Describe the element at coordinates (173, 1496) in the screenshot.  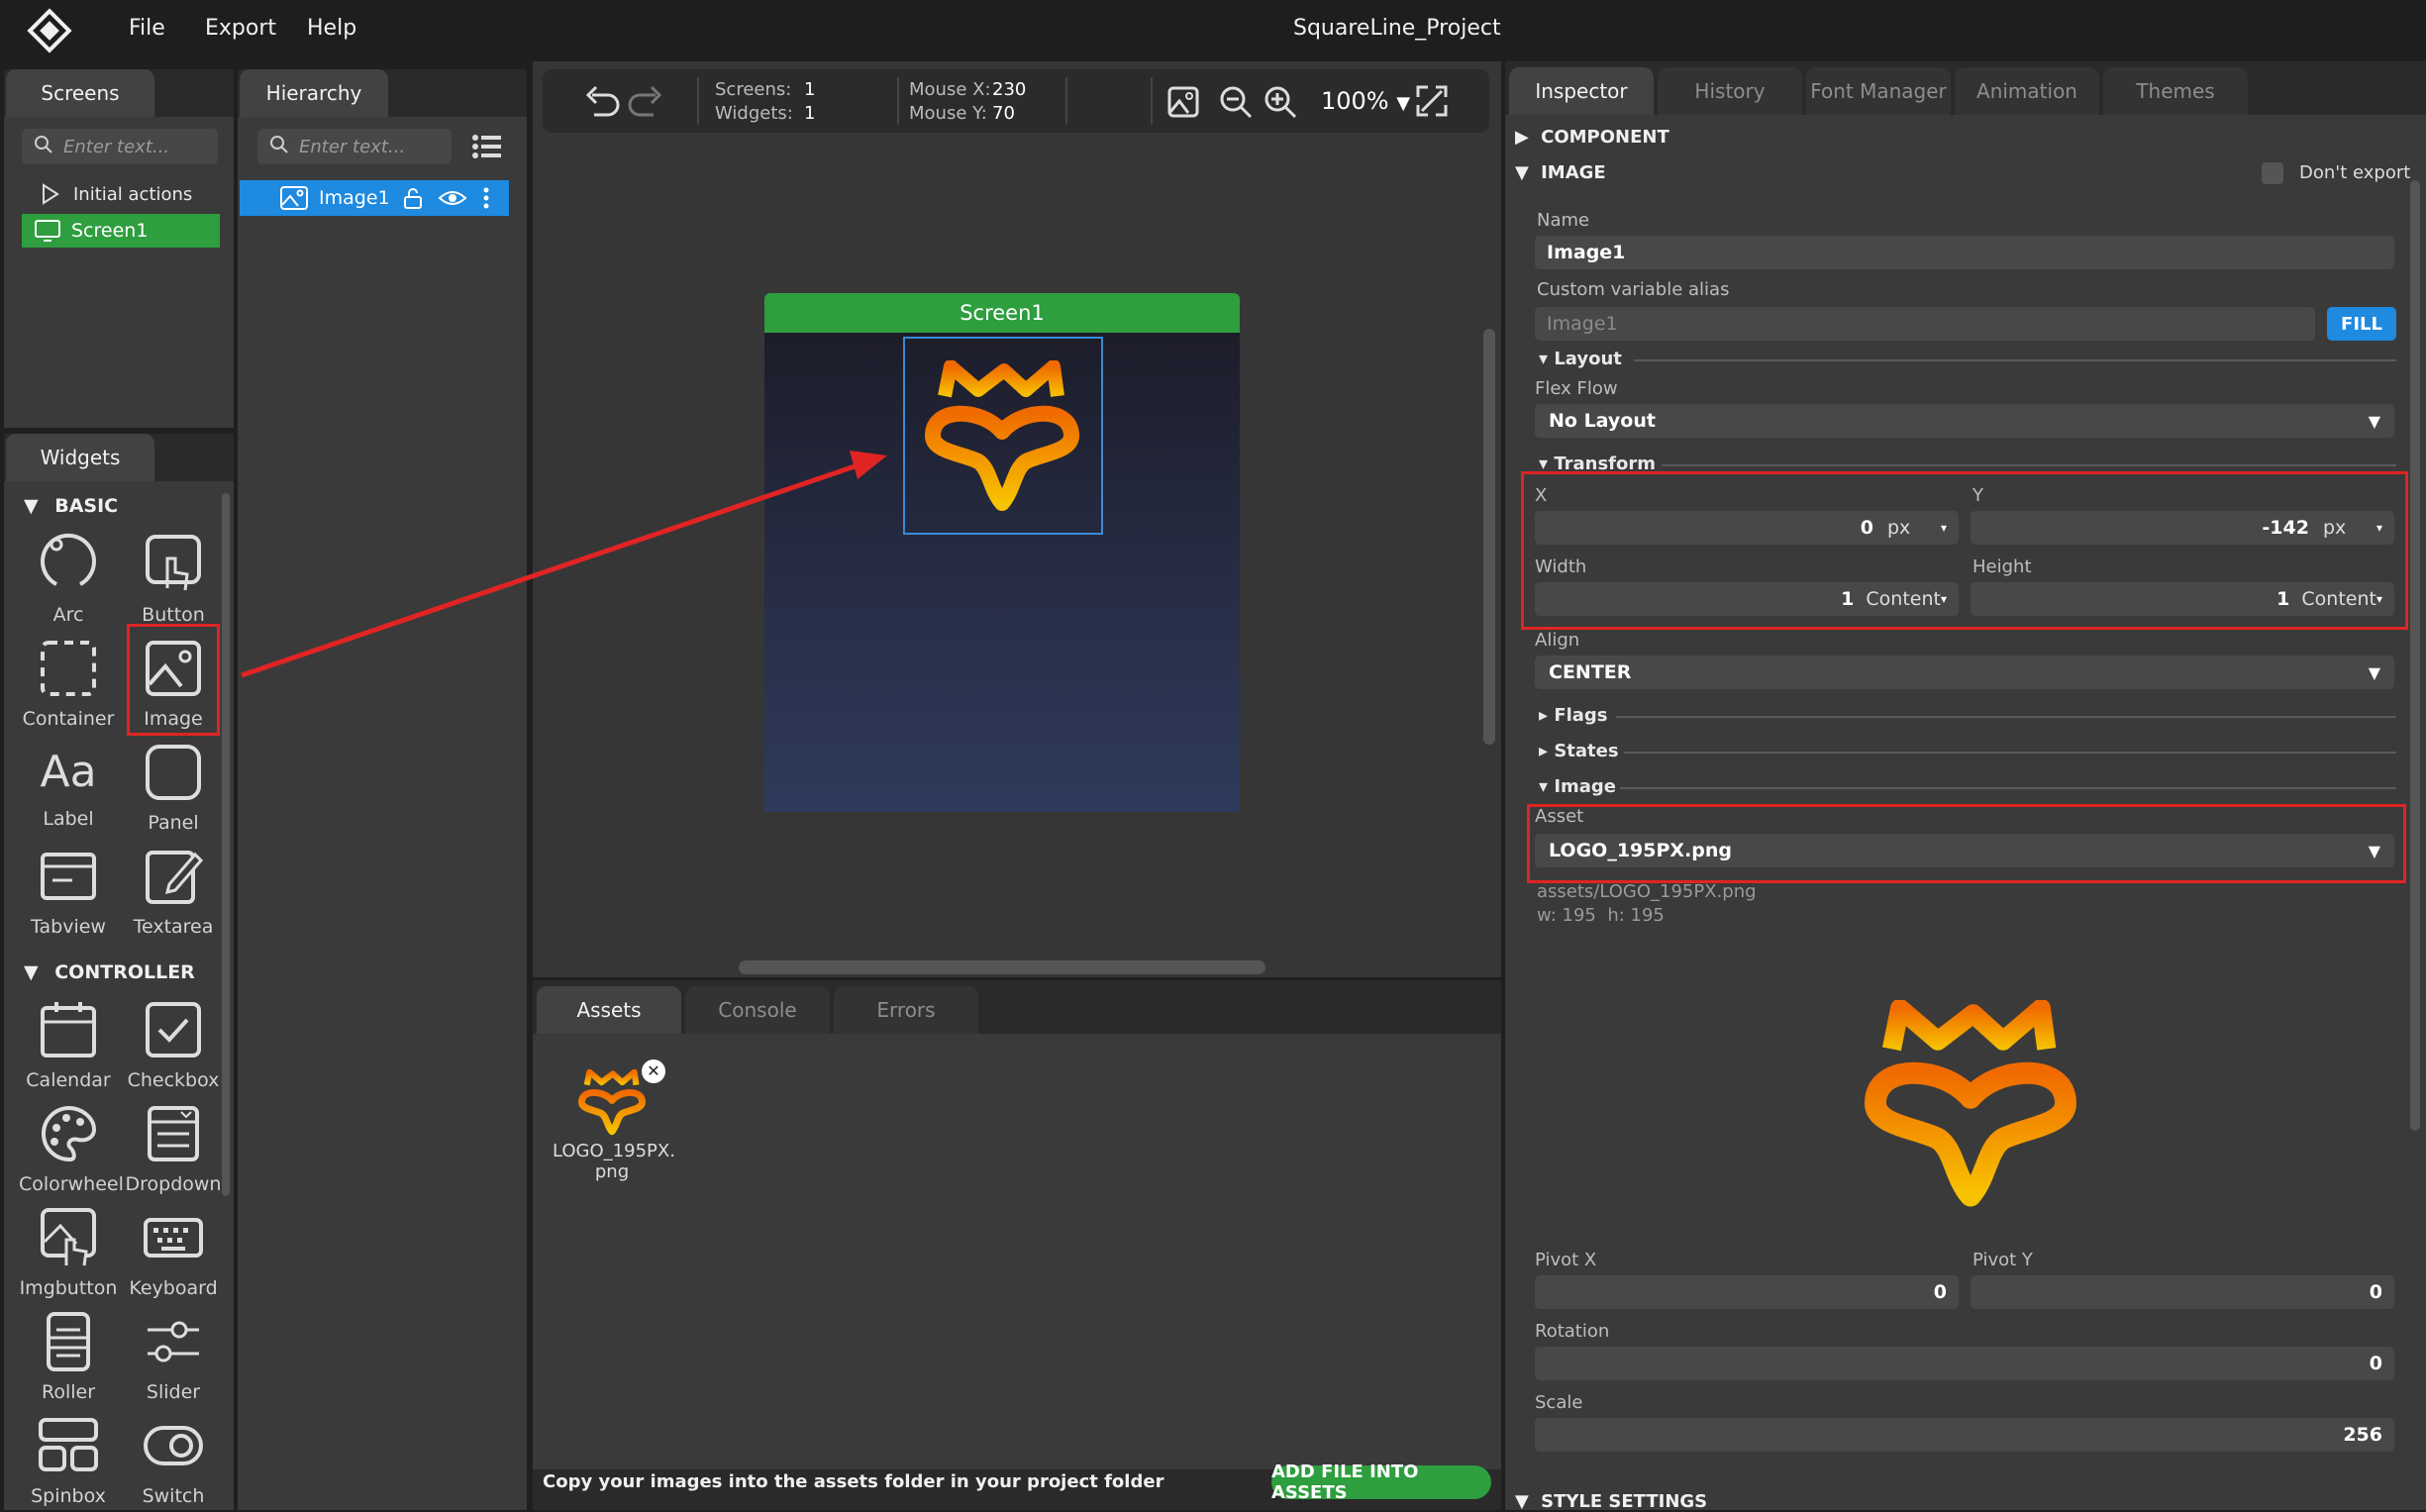
I see `widget-label: Switch` at that location.